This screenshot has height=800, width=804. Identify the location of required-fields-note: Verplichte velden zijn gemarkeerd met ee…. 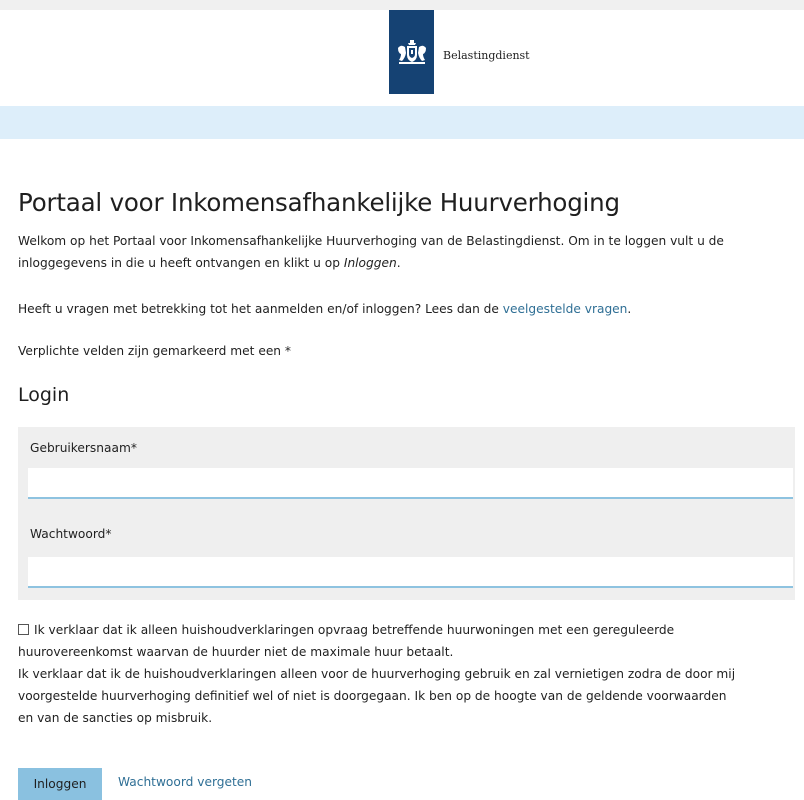
(155, 351).